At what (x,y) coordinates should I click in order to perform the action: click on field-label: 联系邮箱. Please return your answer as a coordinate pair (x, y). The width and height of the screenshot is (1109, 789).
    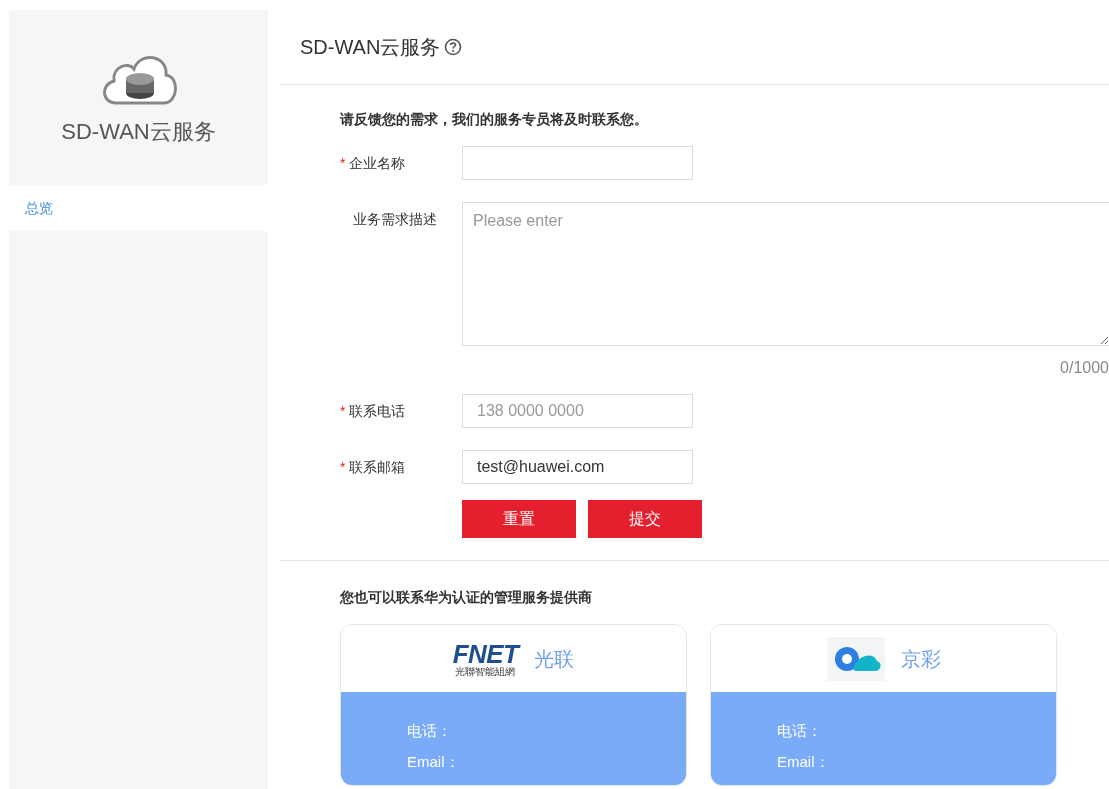
    Looking at the image, I should click on (377, 467).